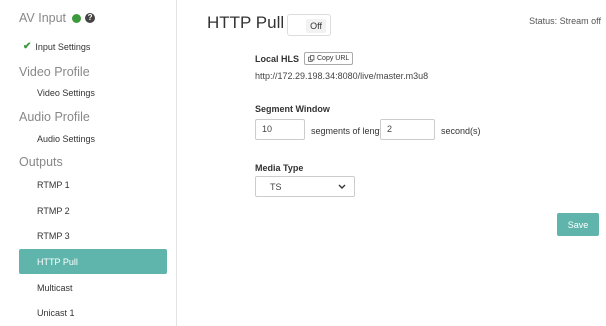  What do you see at coordinates (297, 25) in the screenshot?
I see `toggle-knob` at bounding box center [297, 25].